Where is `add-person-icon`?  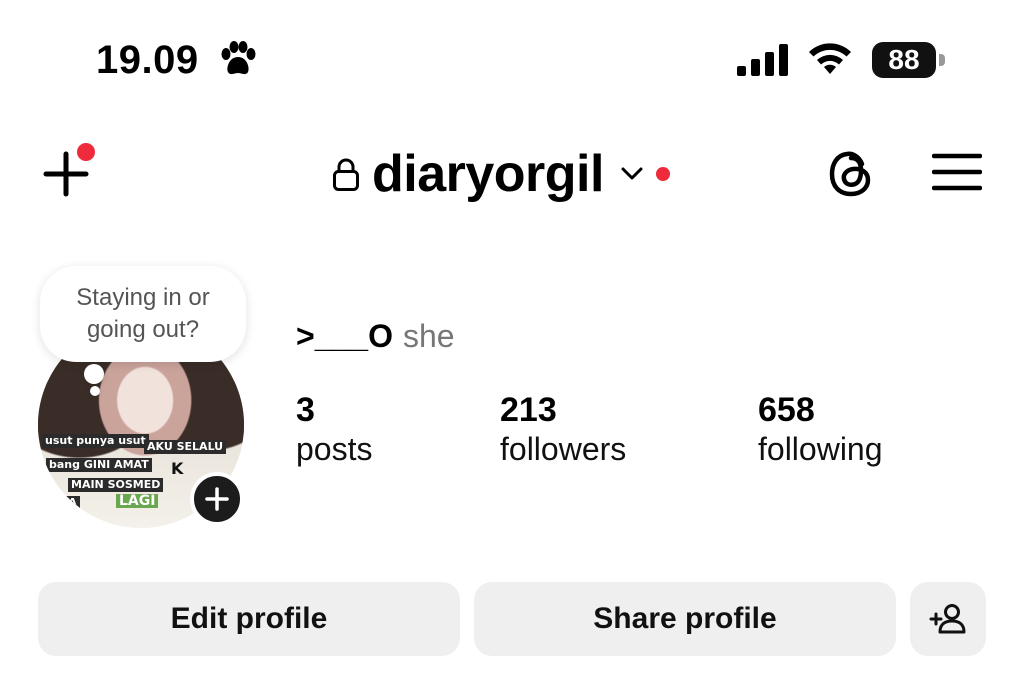 add-person-icon is located at coordinates (947, 619).